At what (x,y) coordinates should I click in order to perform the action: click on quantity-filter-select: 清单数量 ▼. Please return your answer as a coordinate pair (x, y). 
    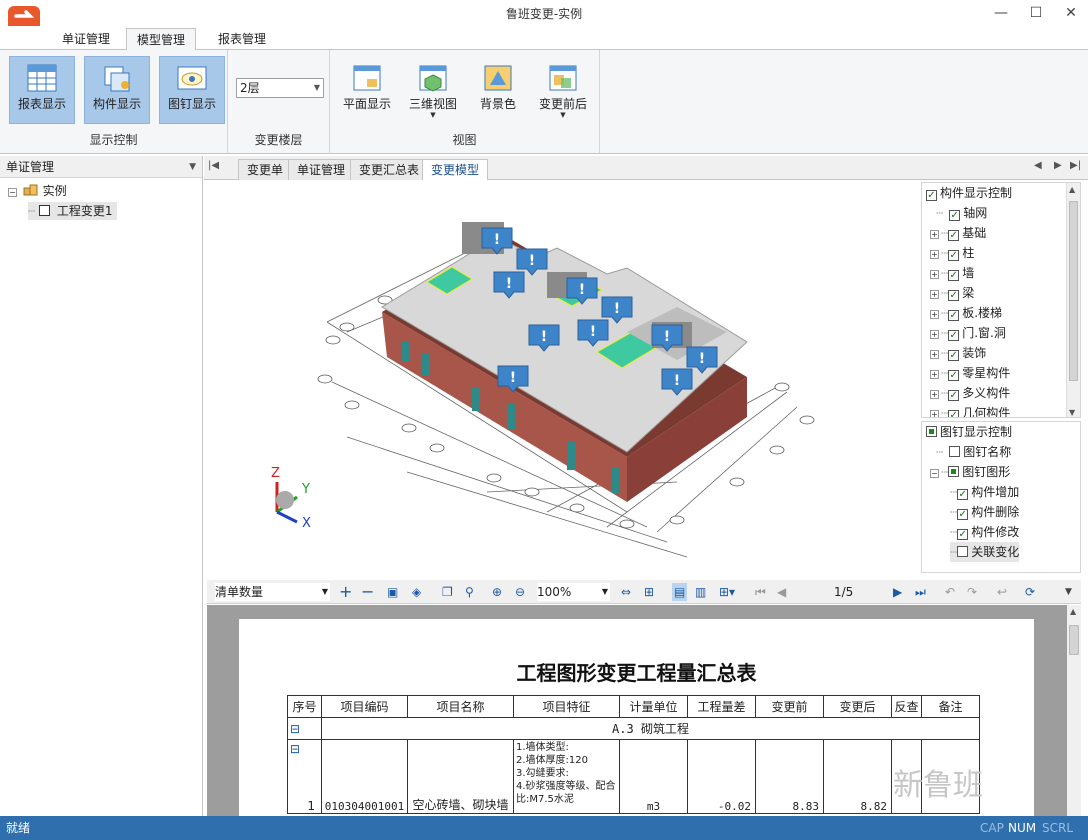
    Looking at the image, I should click on (272, 592).